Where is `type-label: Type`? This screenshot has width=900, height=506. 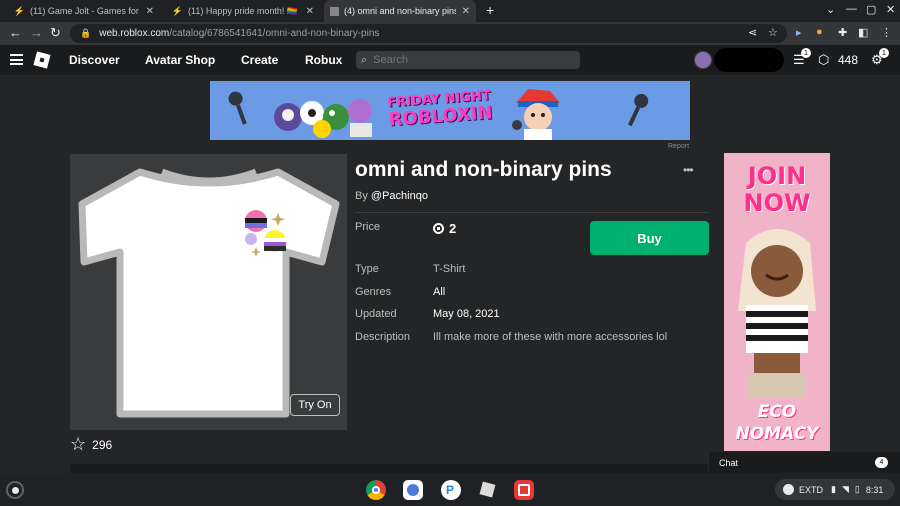
type-label: Type is located at coordinates (367, 269).